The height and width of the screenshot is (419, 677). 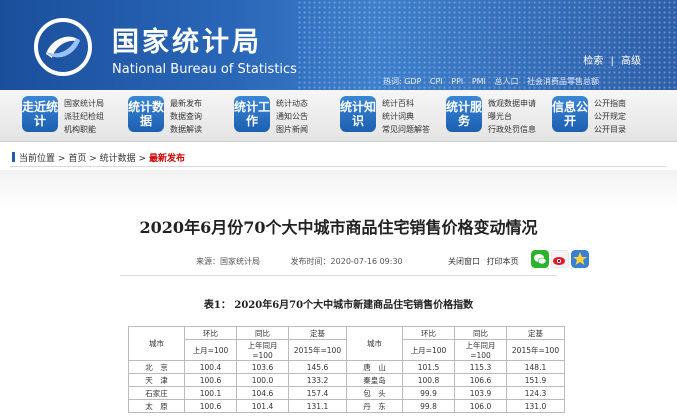 What do you see at coordinates (428, 367) in the screenshot?
I see `table-cell: 101.5` at bounding box center [428, 367].